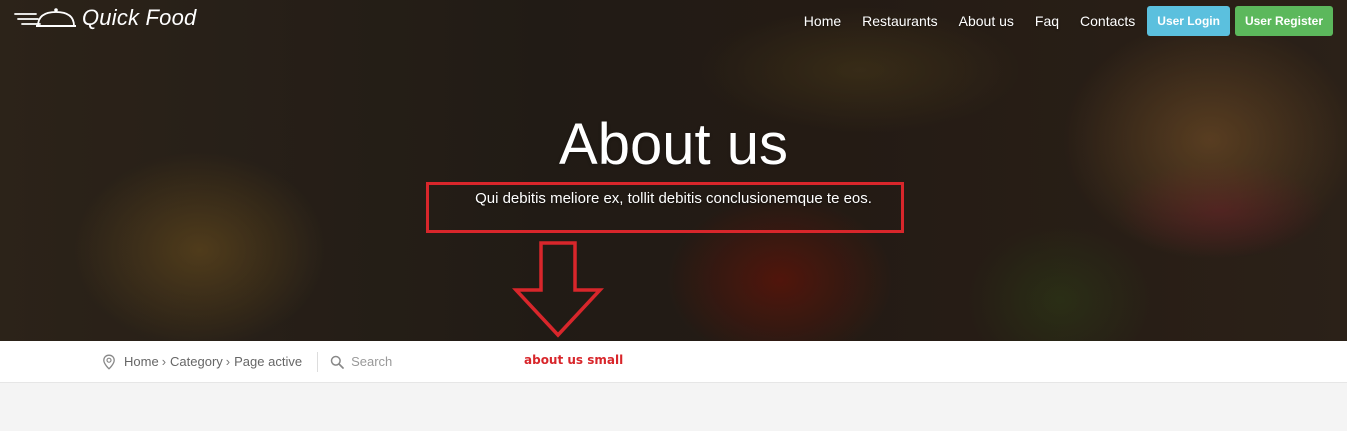  I want to click on search-box, so click(416, 361).